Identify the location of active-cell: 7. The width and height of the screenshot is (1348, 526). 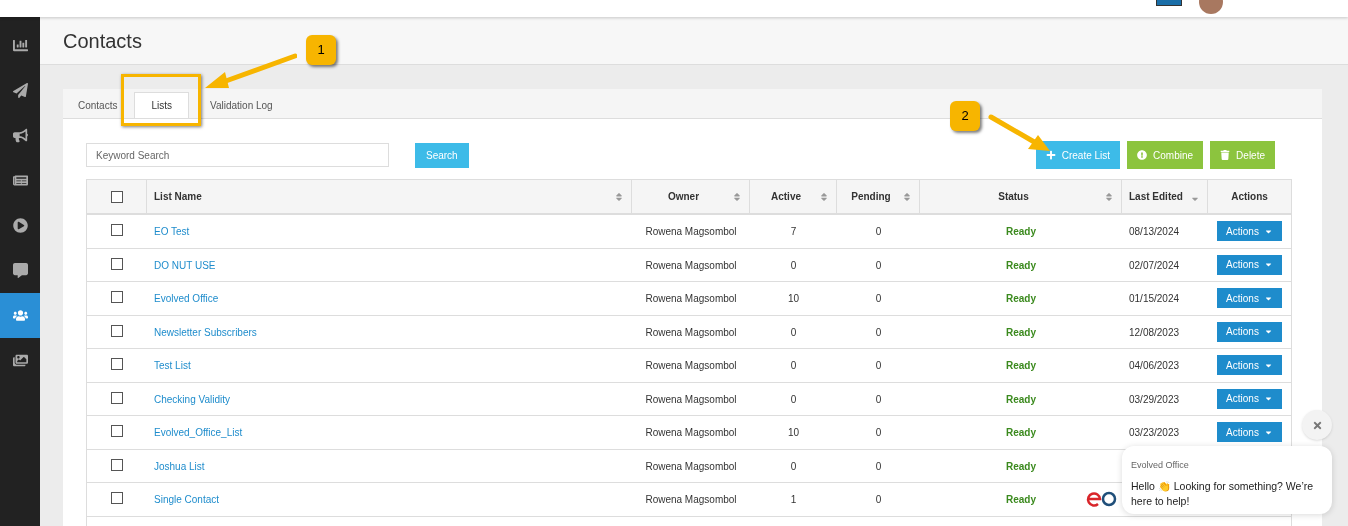
(793, 231).